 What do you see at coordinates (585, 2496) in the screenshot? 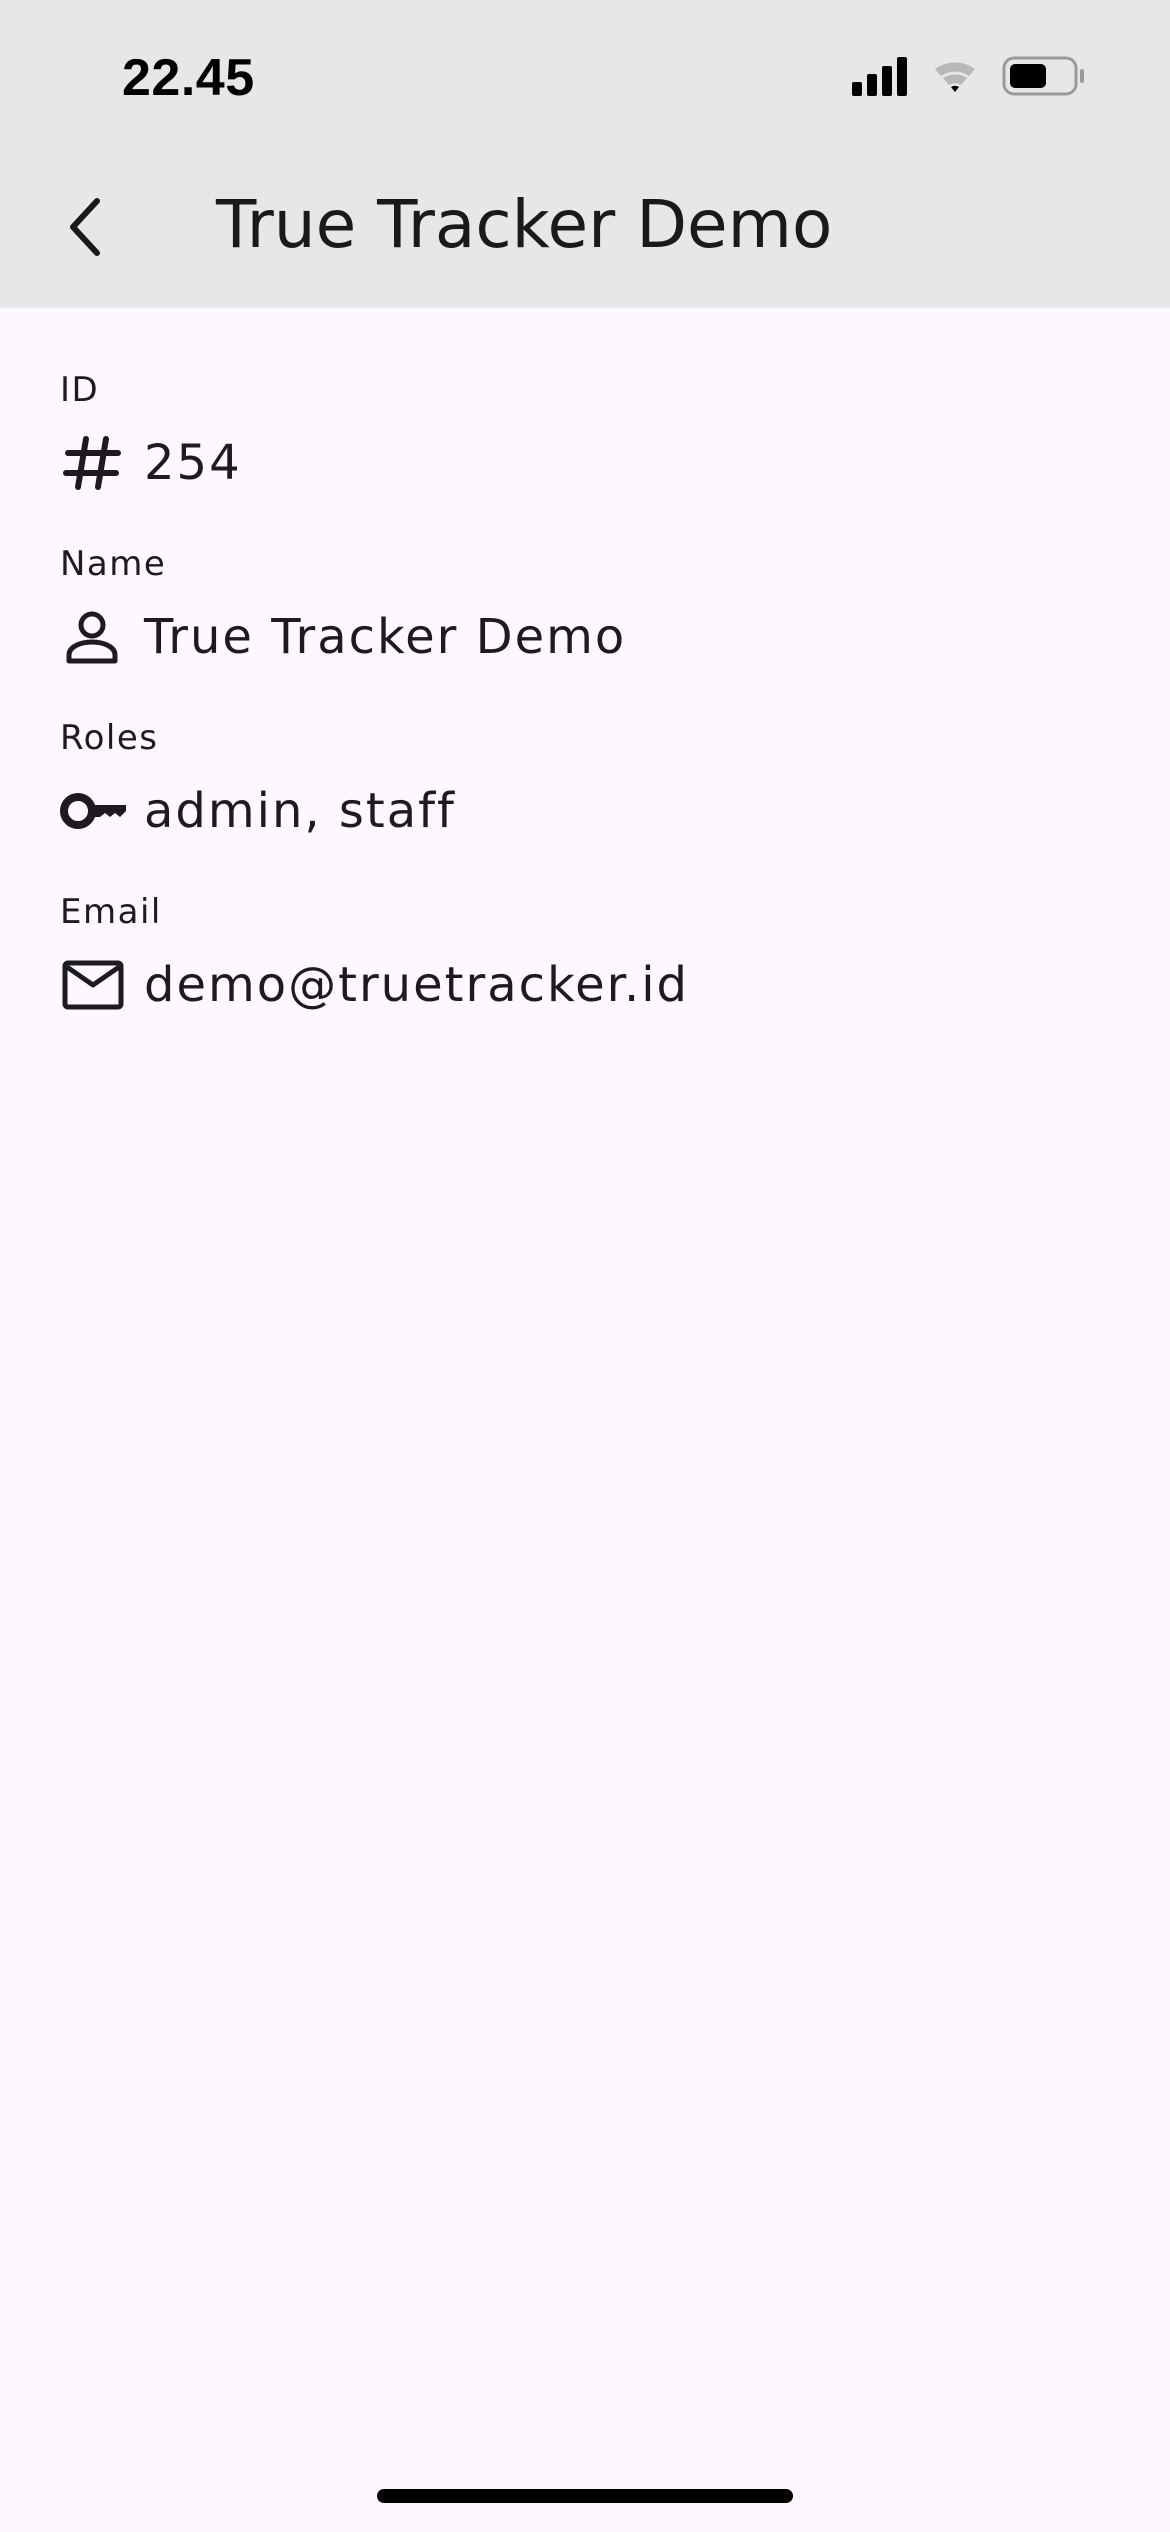
I see `home-indicator` at bounding box center [585, 2496].